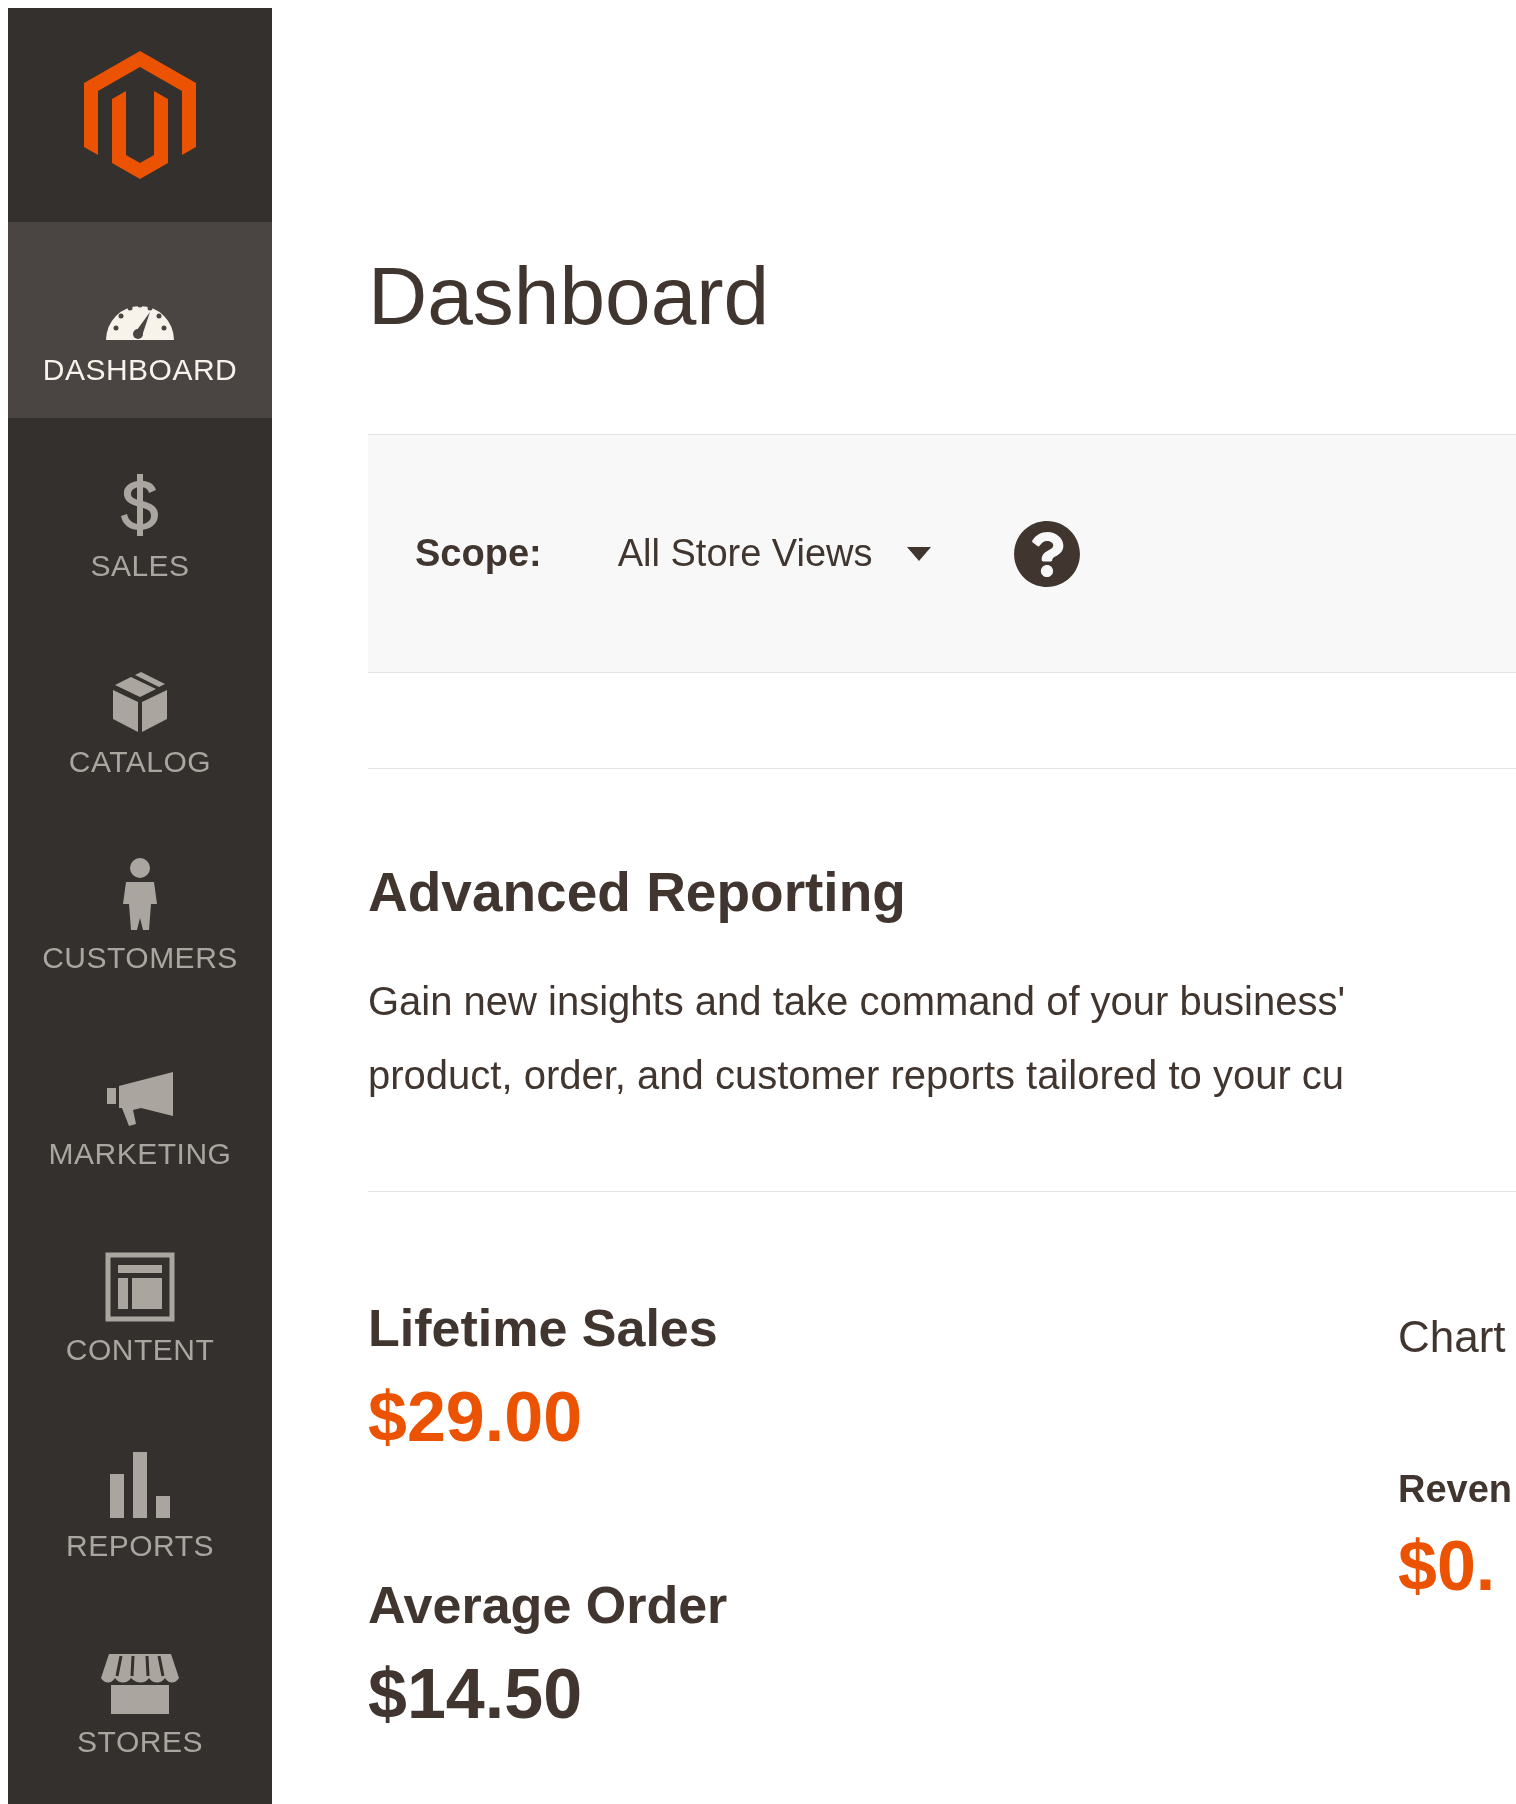 Image resolution: width=1516 pixels, height=1804 pixels. I want to click on scope-label: Scope:, so click(478, 553).